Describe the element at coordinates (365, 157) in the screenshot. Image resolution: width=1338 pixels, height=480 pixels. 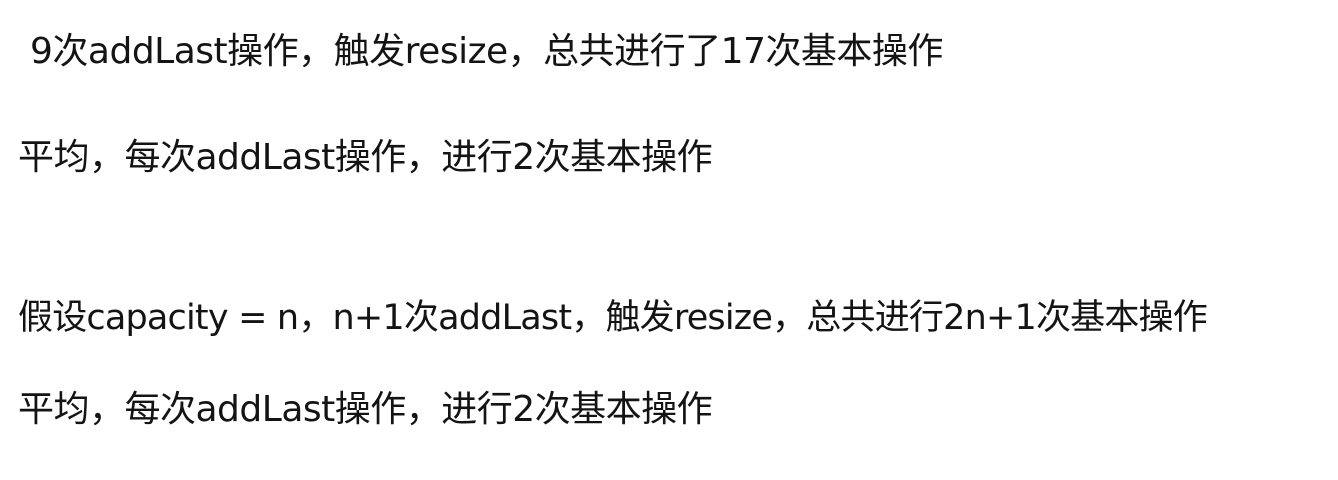
I see `text-line-average-example: 平均，每次addLast操作，进行2次基本操作` at that location.